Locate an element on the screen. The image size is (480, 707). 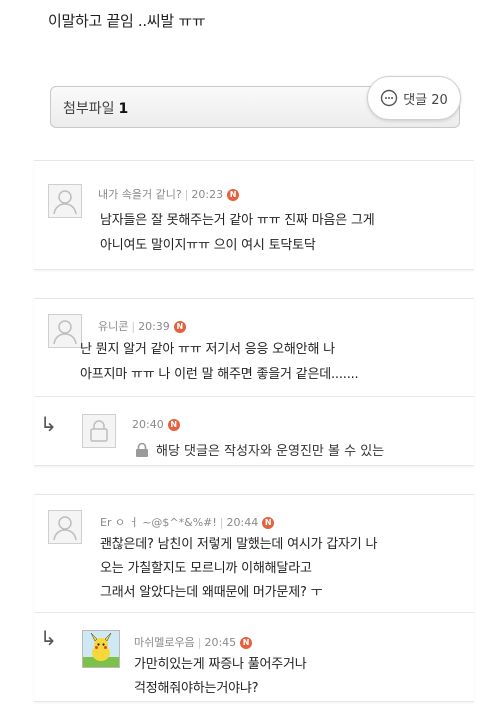
locked-comment-text: 해당 댓글은 작성자와 운영진만 볼 수 있는 is located at coordinates (270, 451).